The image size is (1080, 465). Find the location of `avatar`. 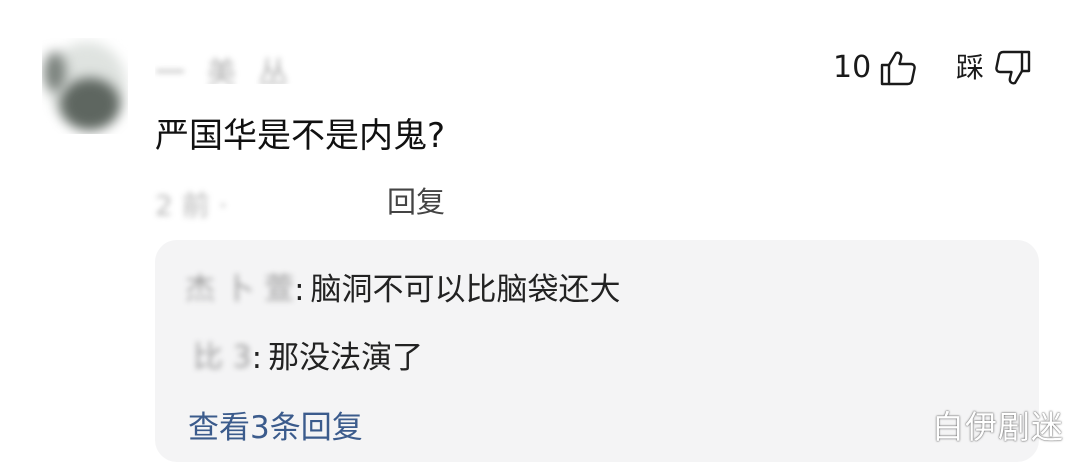

avatar is located at coordinates (85, 86).